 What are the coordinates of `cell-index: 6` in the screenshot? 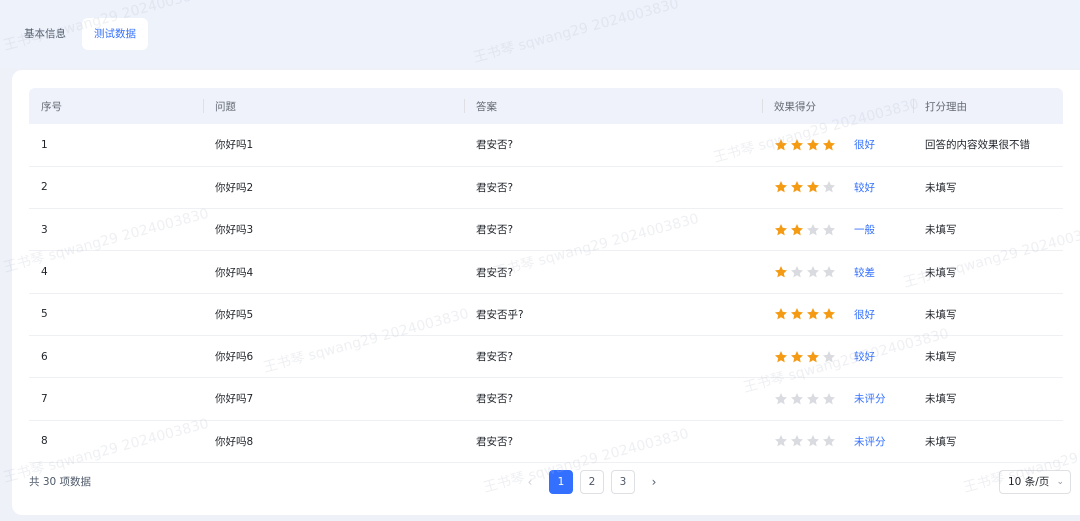 It's located at (116, 357).